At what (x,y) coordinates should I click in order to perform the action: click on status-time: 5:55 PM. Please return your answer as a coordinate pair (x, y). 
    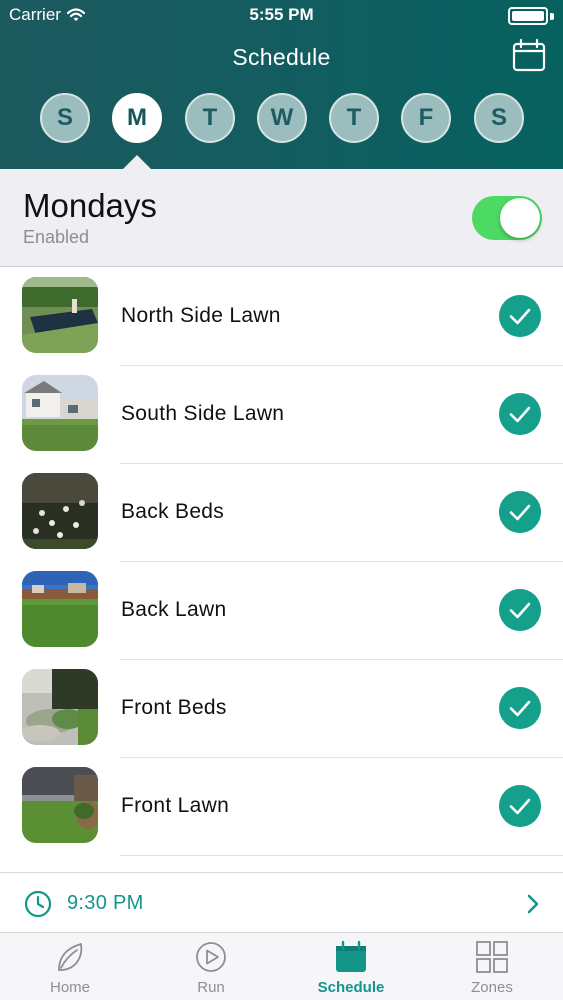
    Looking at the image, I should click on (281, 14).